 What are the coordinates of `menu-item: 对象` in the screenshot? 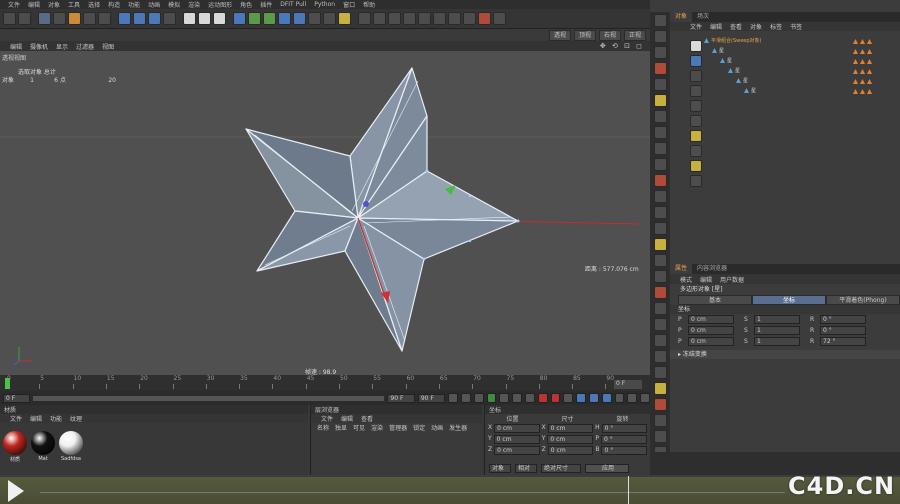 It's located at (54, 4).